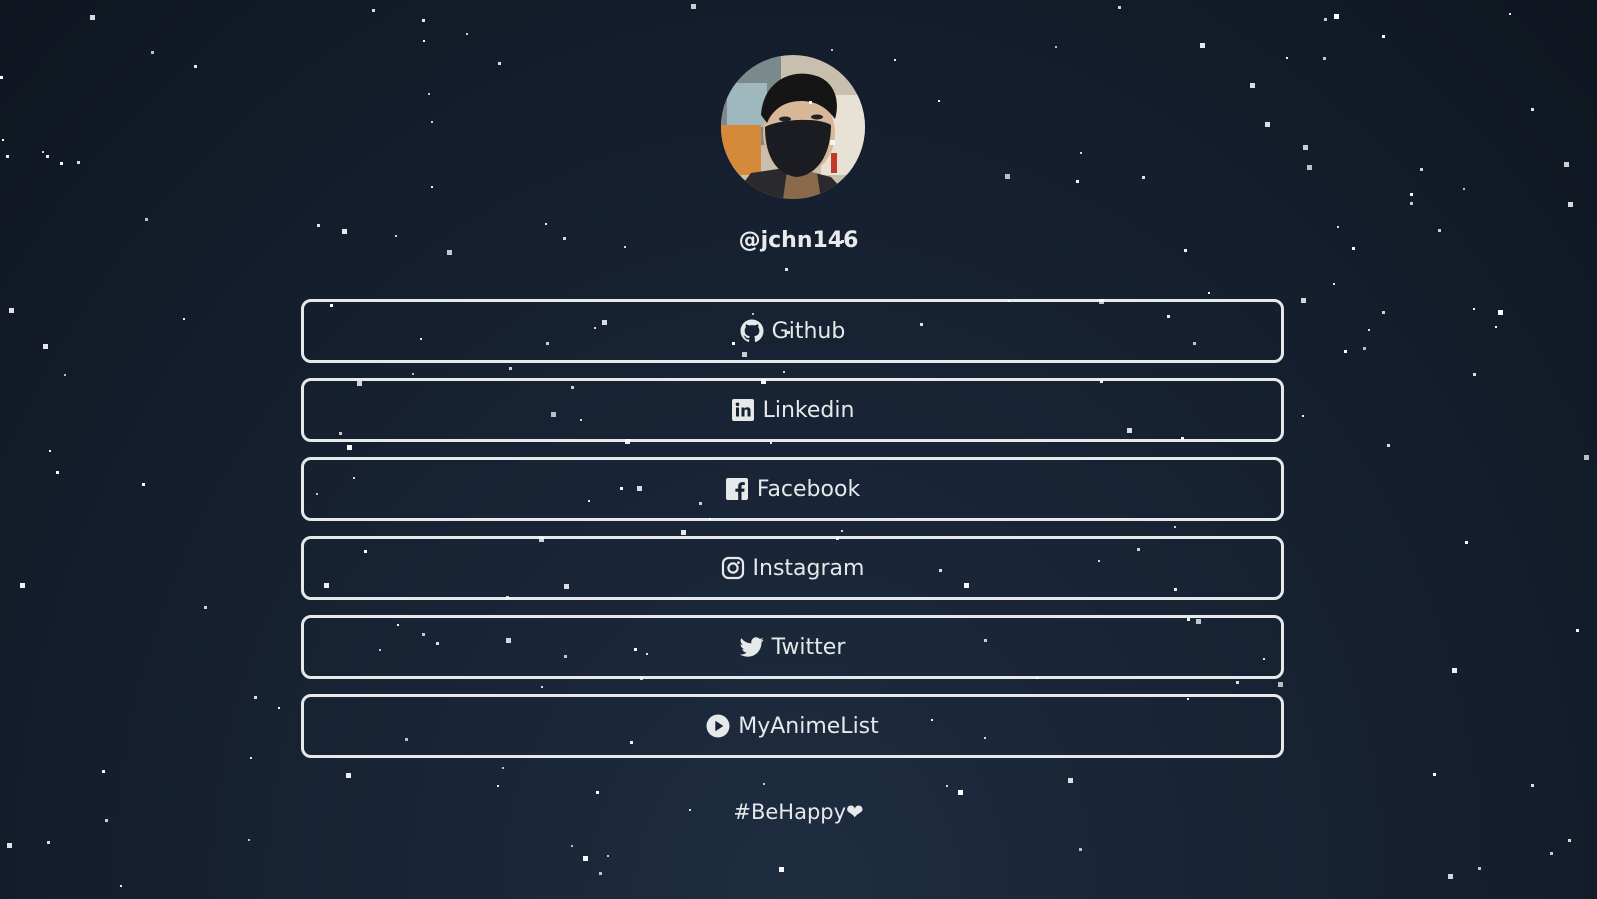  I want to click on linkedin-link-button: Linkedin, so click(792, 410).